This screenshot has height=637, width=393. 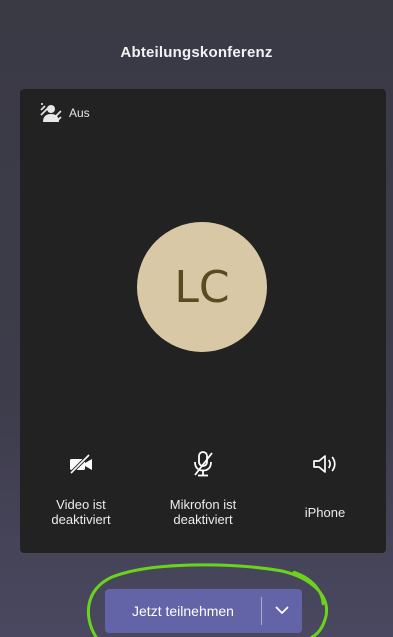 What do you see at coordinates (325, 487) in the screenshot?
I see `audio-device-button: iPhone` at bounding box center [325, 487].